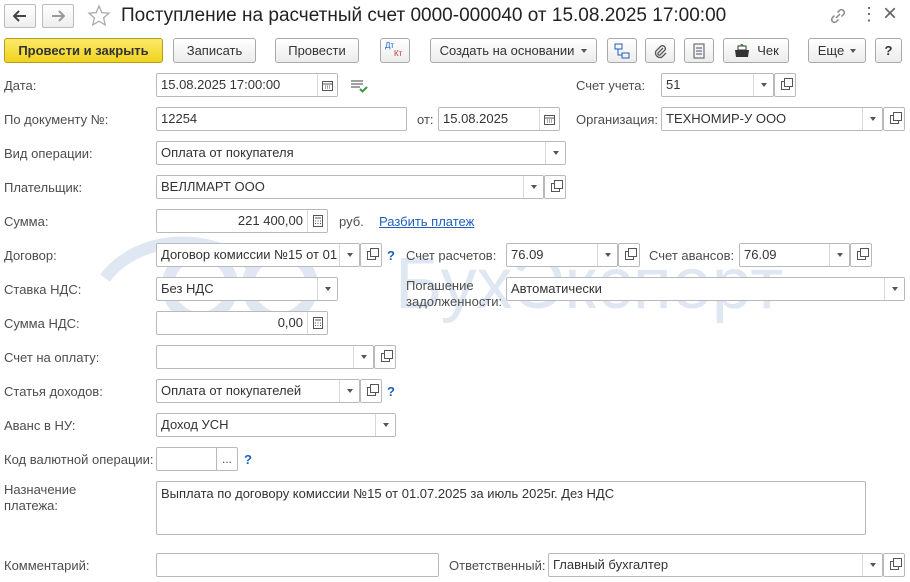  What do you see at coordinates (385, 357) in the screenshot?
I see `invoice-open-button` at bounding box center [385, 357].